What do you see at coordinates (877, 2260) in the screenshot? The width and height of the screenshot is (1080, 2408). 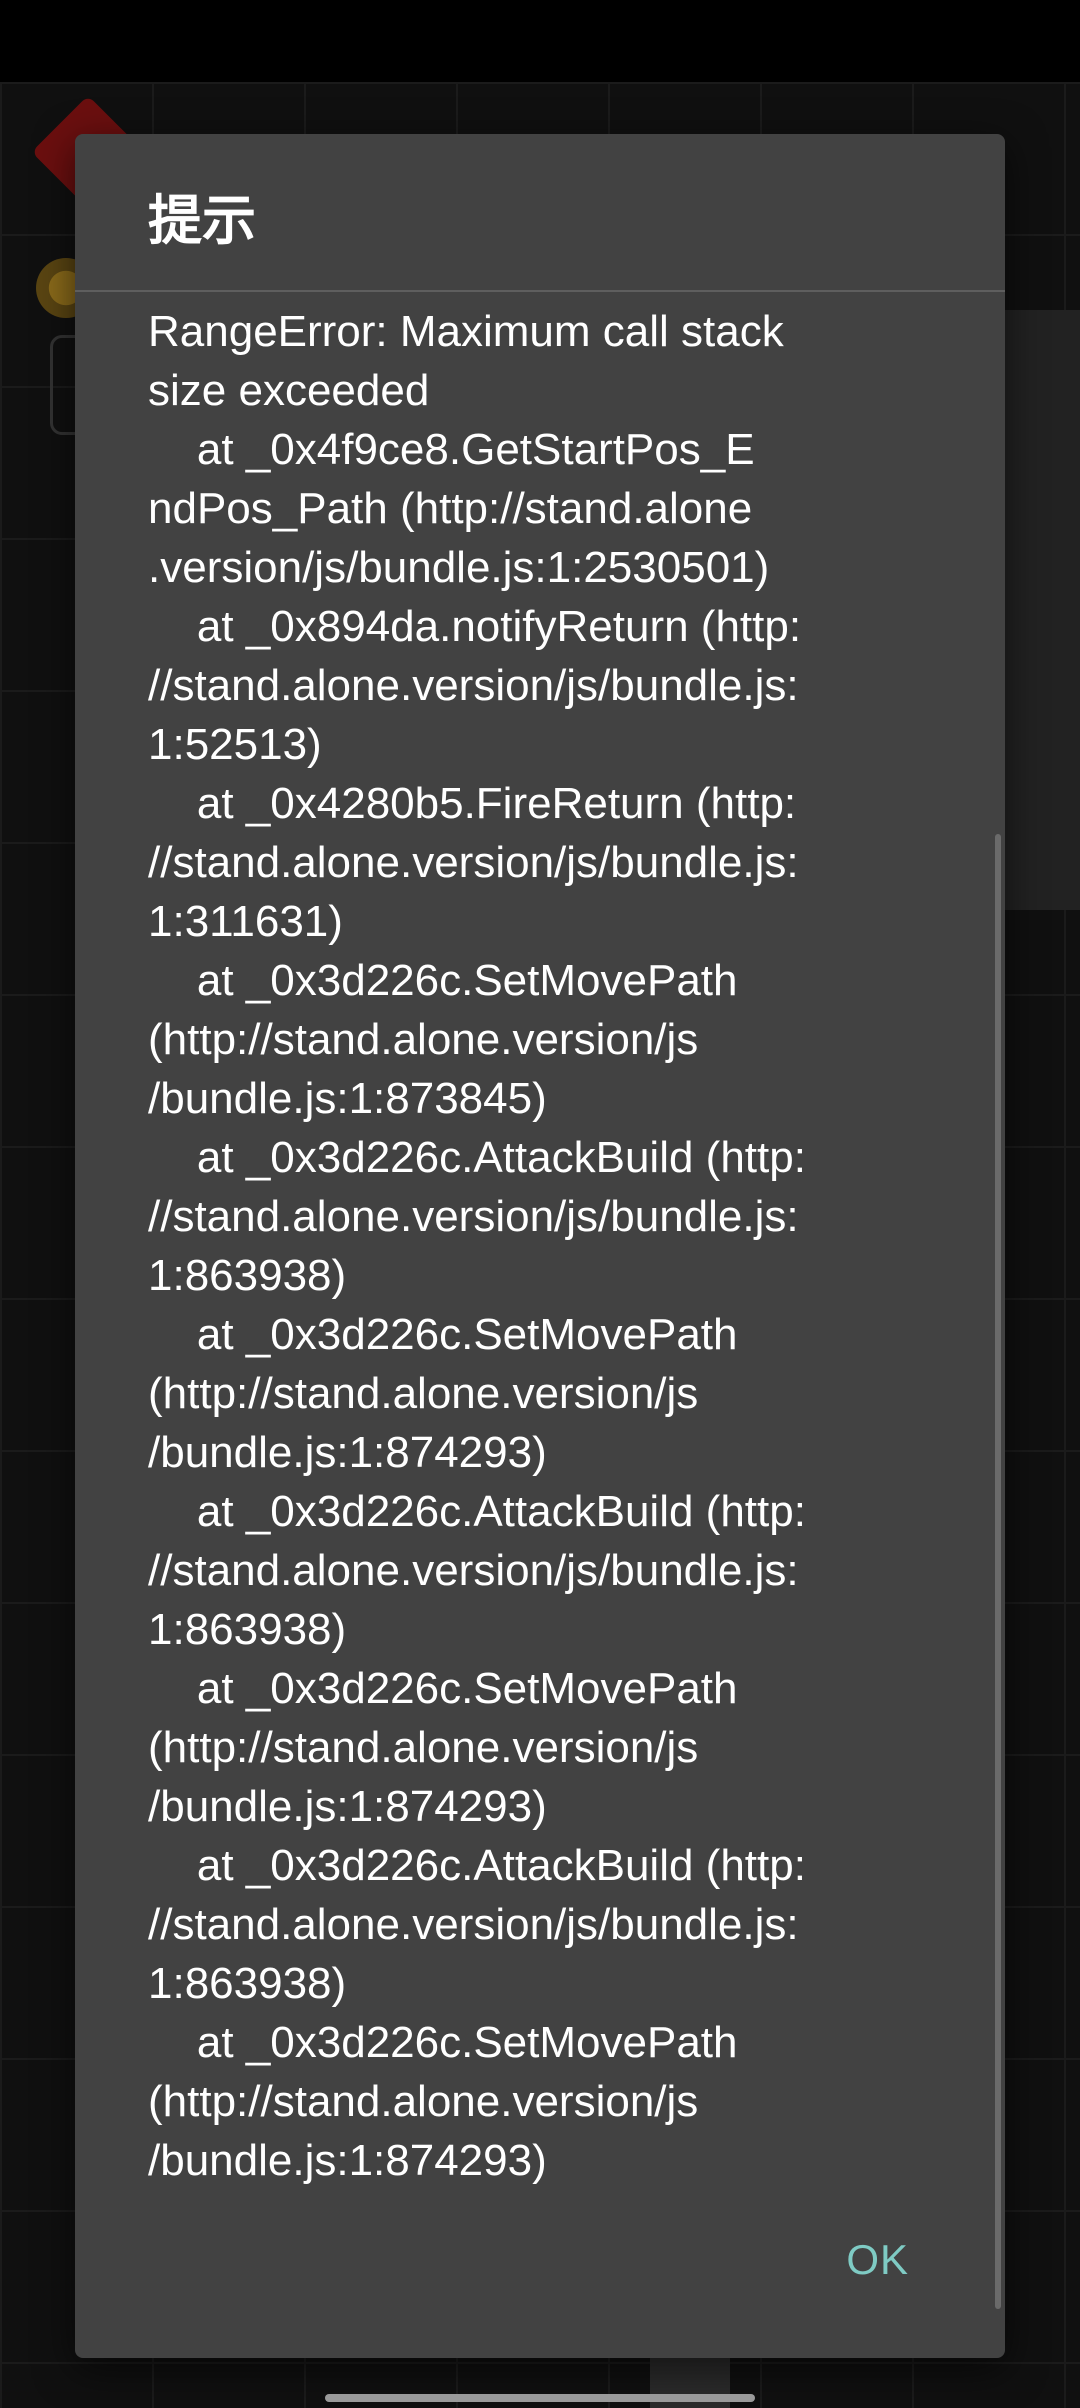 I see `ok-button: OK` at bounding box center [877, 2260].